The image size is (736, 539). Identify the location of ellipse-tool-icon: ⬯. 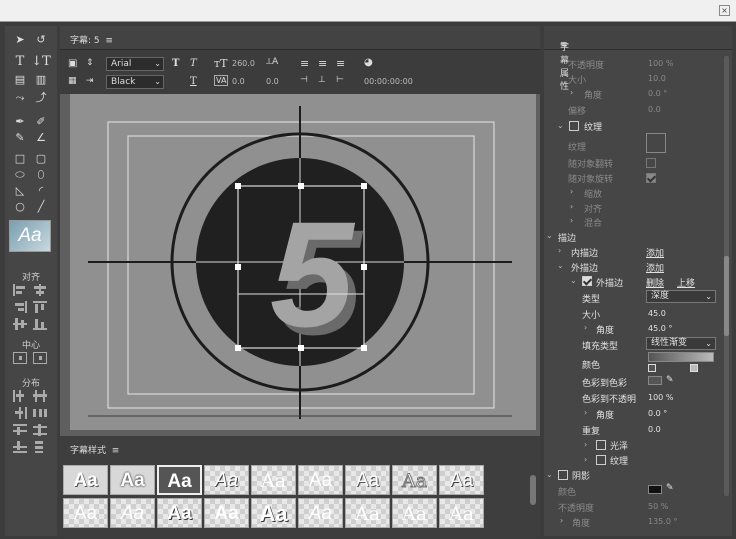
(41, 175).